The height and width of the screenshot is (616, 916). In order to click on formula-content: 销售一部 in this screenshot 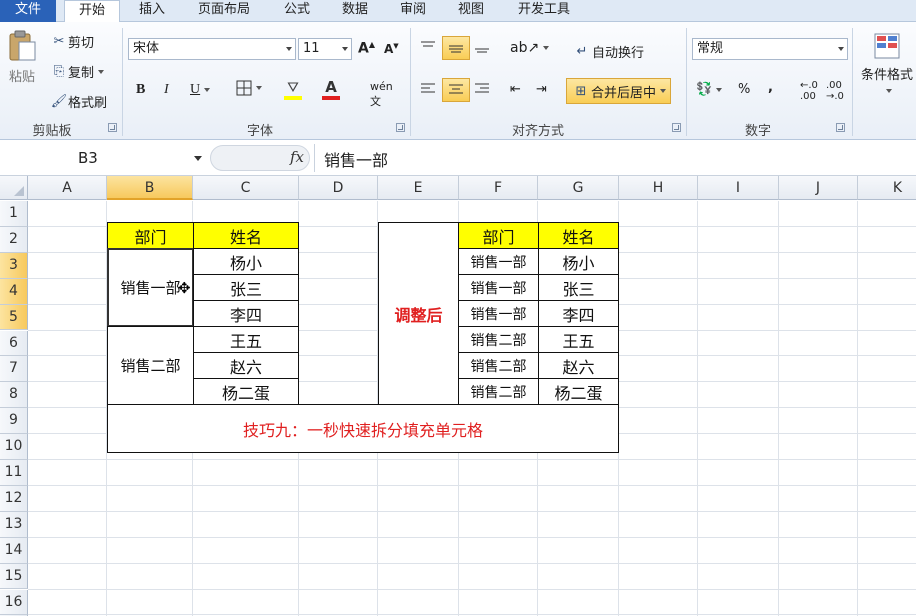, I will do `click(356, 159)`.